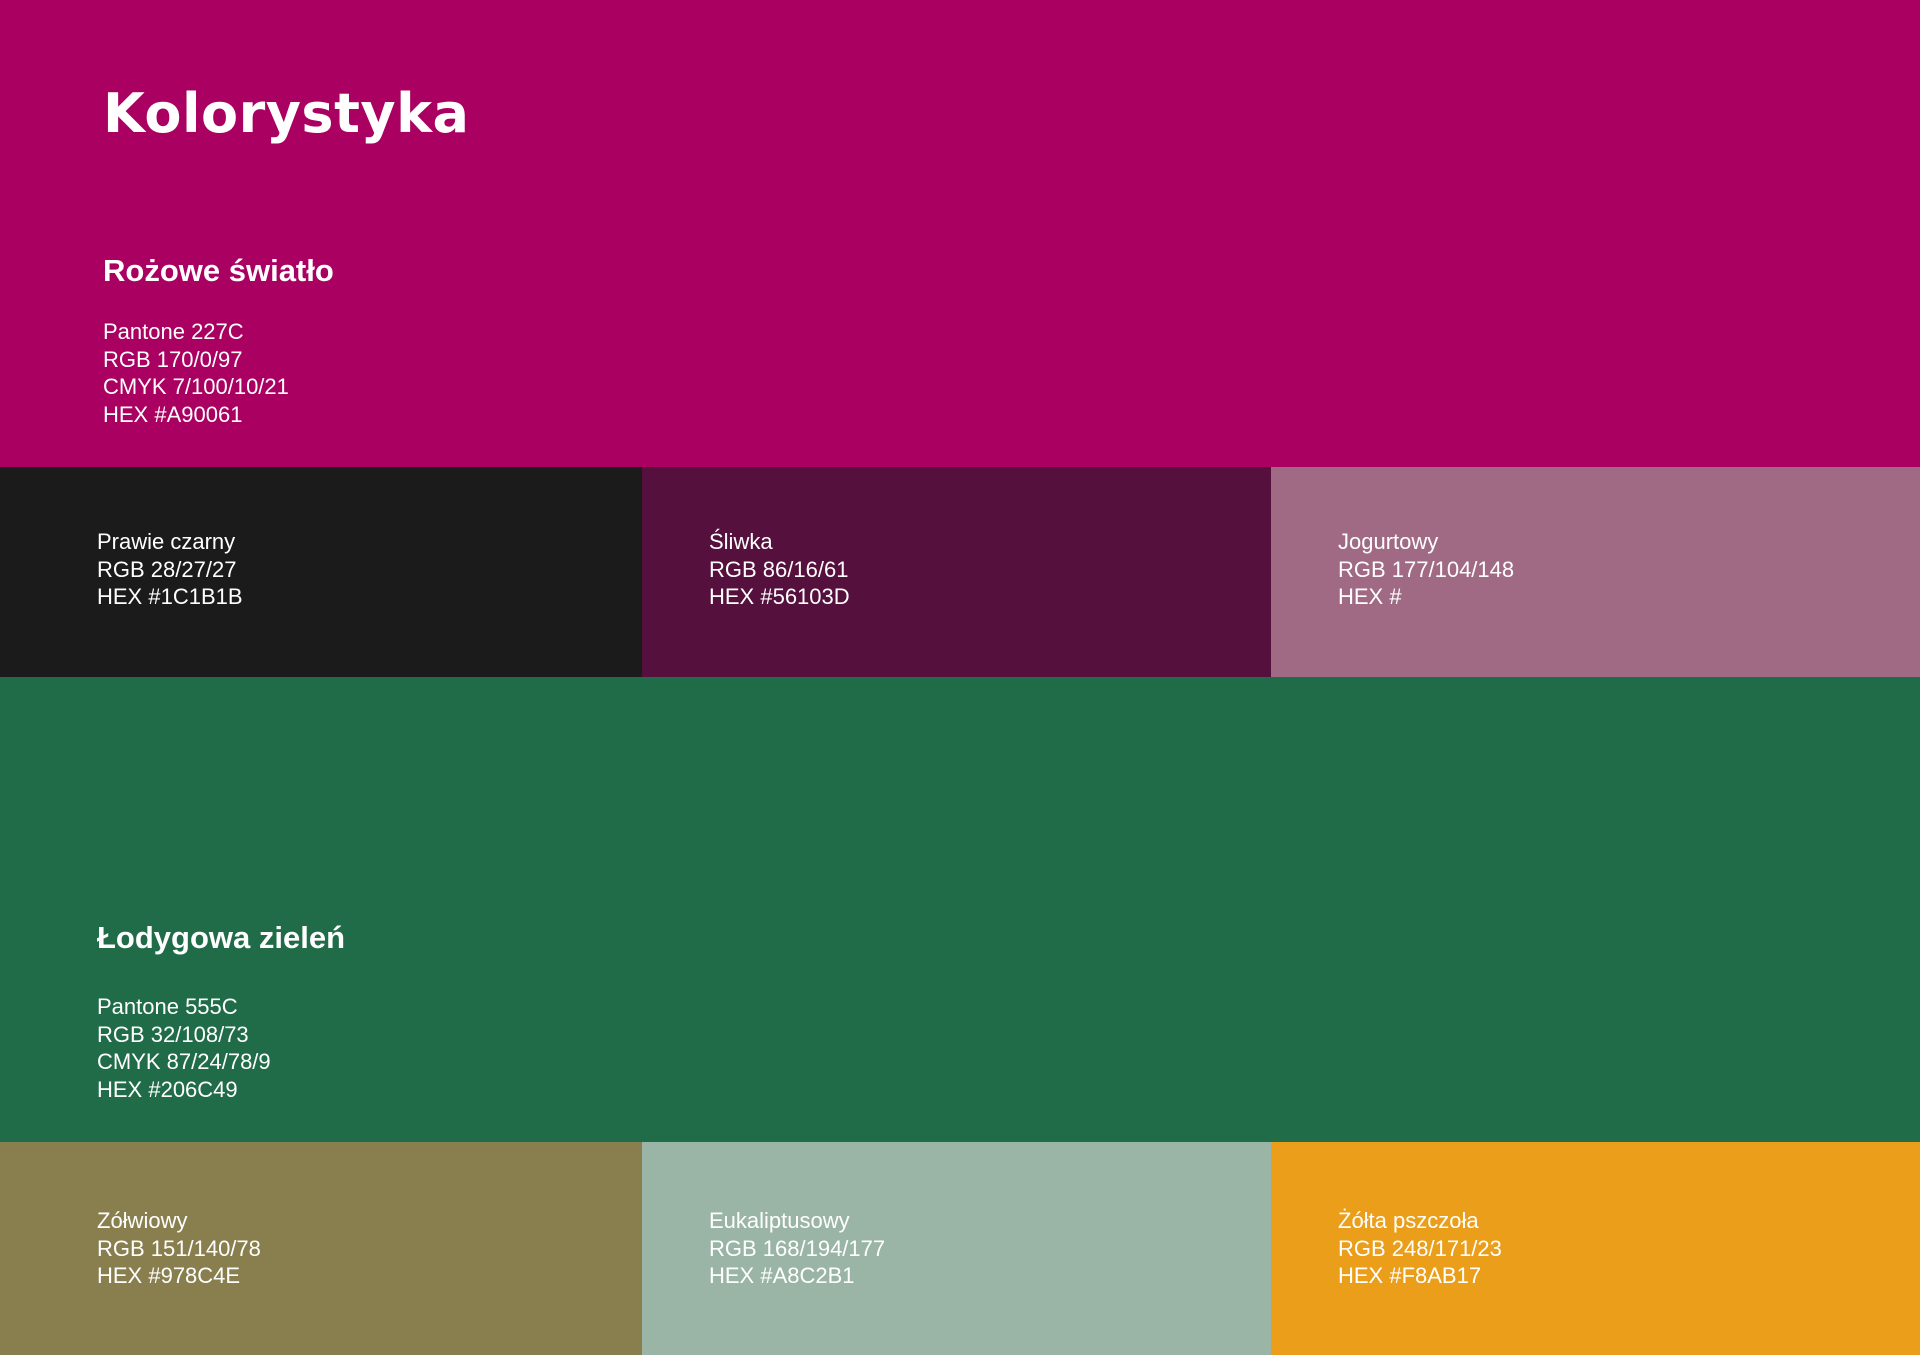  What do you see at coordinates (173, 1034) in the screenshot?
I see `rgb-value: RGB 32/108/73` at bounding box center [173, 1034].